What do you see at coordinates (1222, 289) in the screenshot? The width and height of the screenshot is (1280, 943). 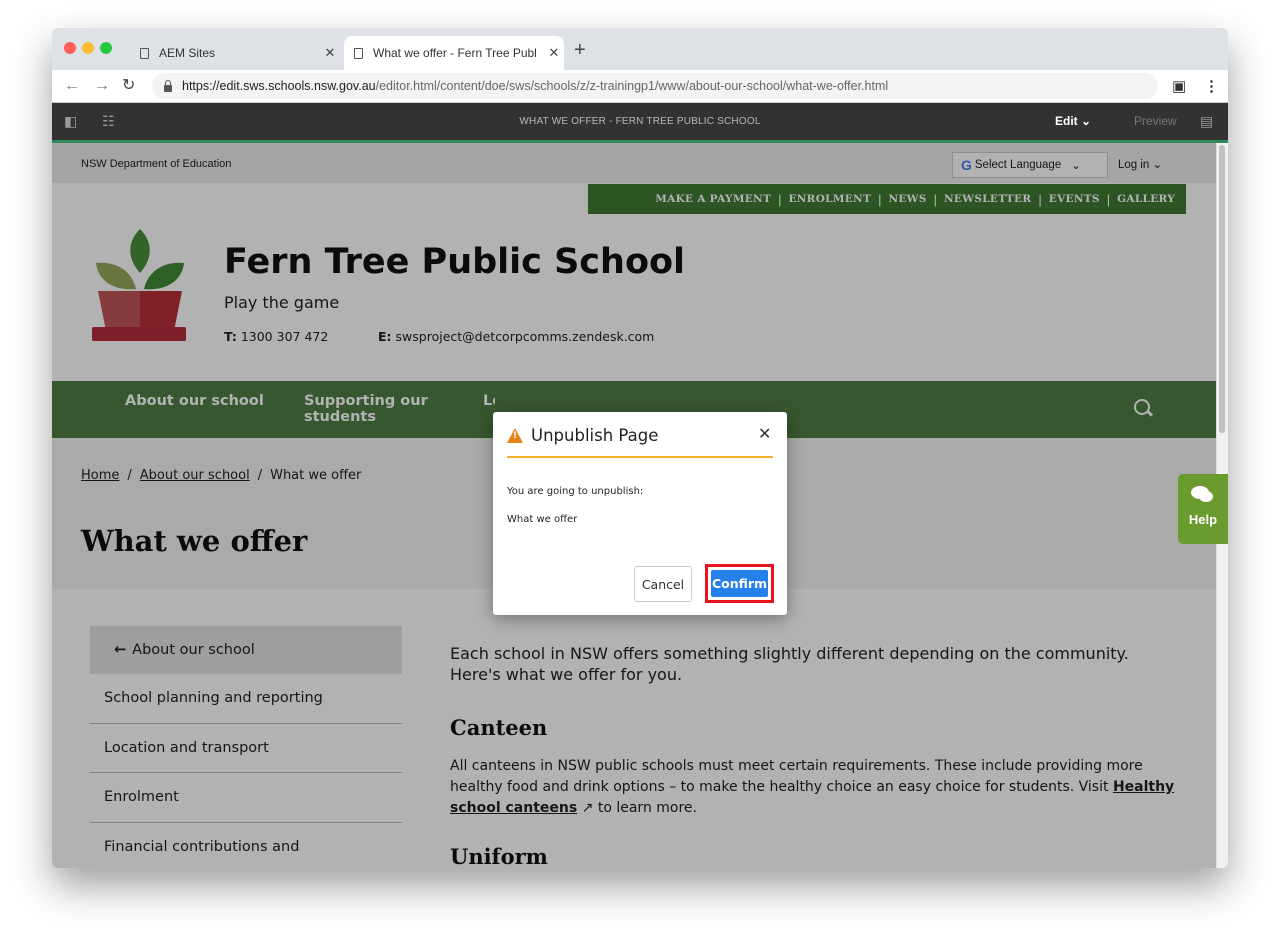 I see `scrollbar-thumb` at bounding box center [1222, 289].